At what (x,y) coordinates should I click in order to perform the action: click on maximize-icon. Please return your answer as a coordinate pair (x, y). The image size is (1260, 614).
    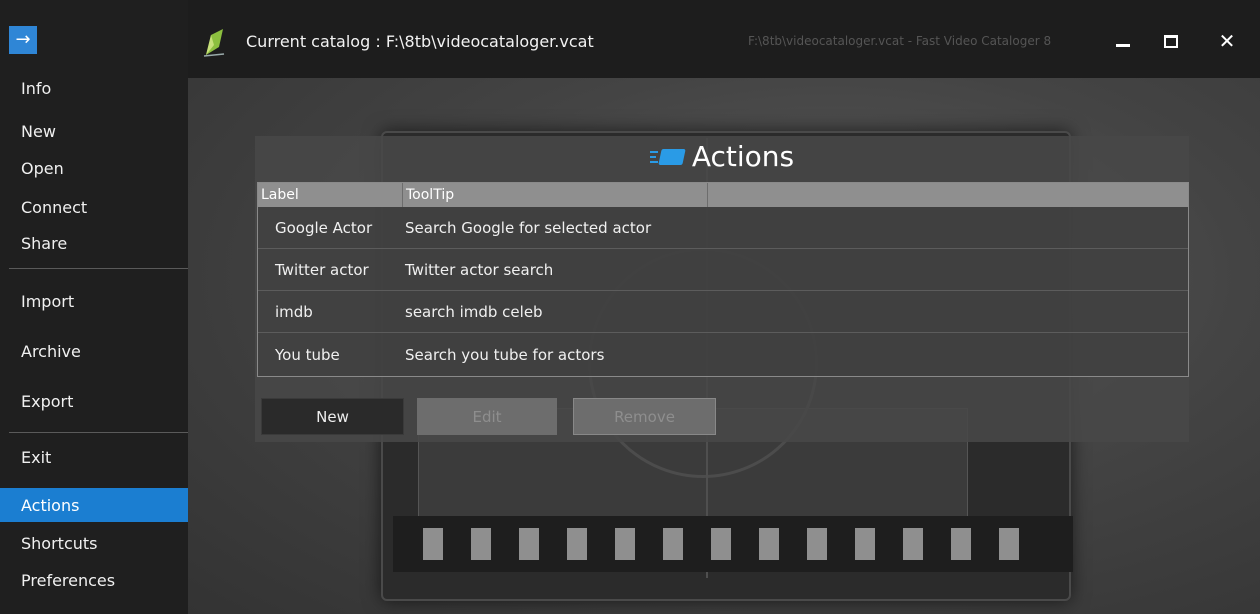
    Looking at the image, I should click on (1171, 41).